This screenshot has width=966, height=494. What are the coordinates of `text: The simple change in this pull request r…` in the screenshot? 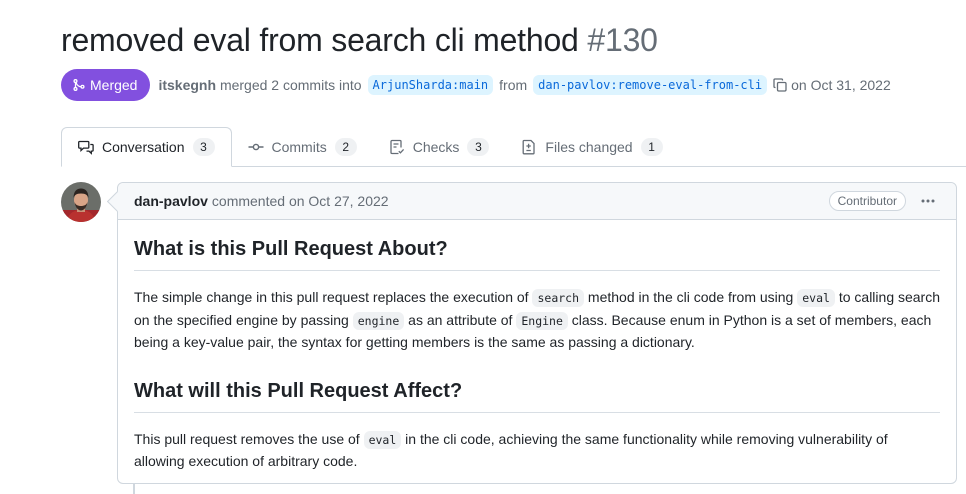 It's located at (331, 297).